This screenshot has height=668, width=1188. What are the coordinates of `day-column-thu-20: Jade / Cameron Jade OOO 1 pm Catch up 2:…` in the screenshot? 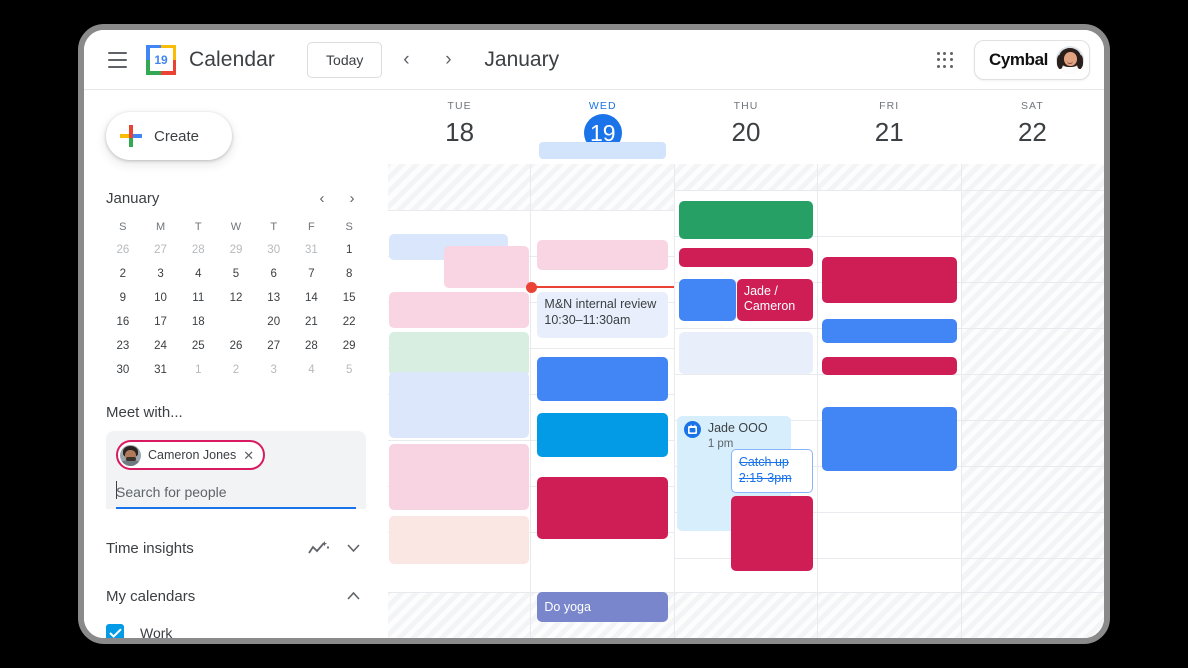 It's located at (745, 401).